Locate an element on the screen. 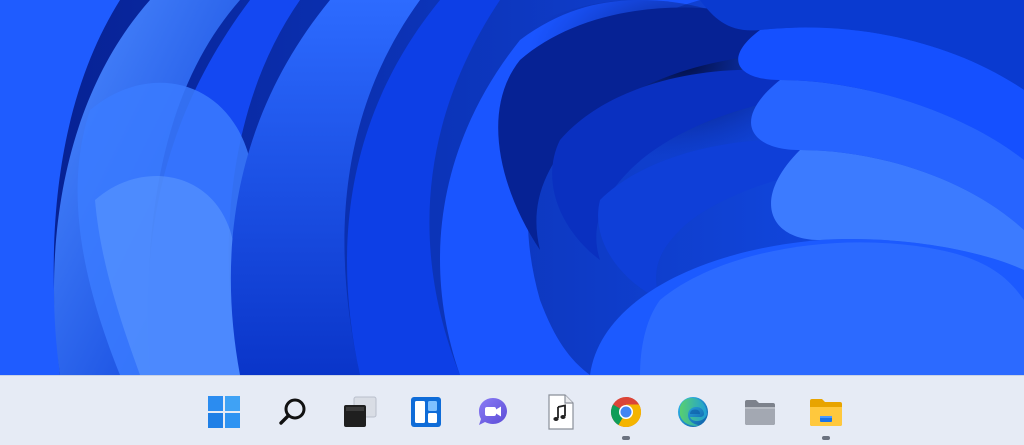  file-explorer-button is located at coordinates (826, 416).